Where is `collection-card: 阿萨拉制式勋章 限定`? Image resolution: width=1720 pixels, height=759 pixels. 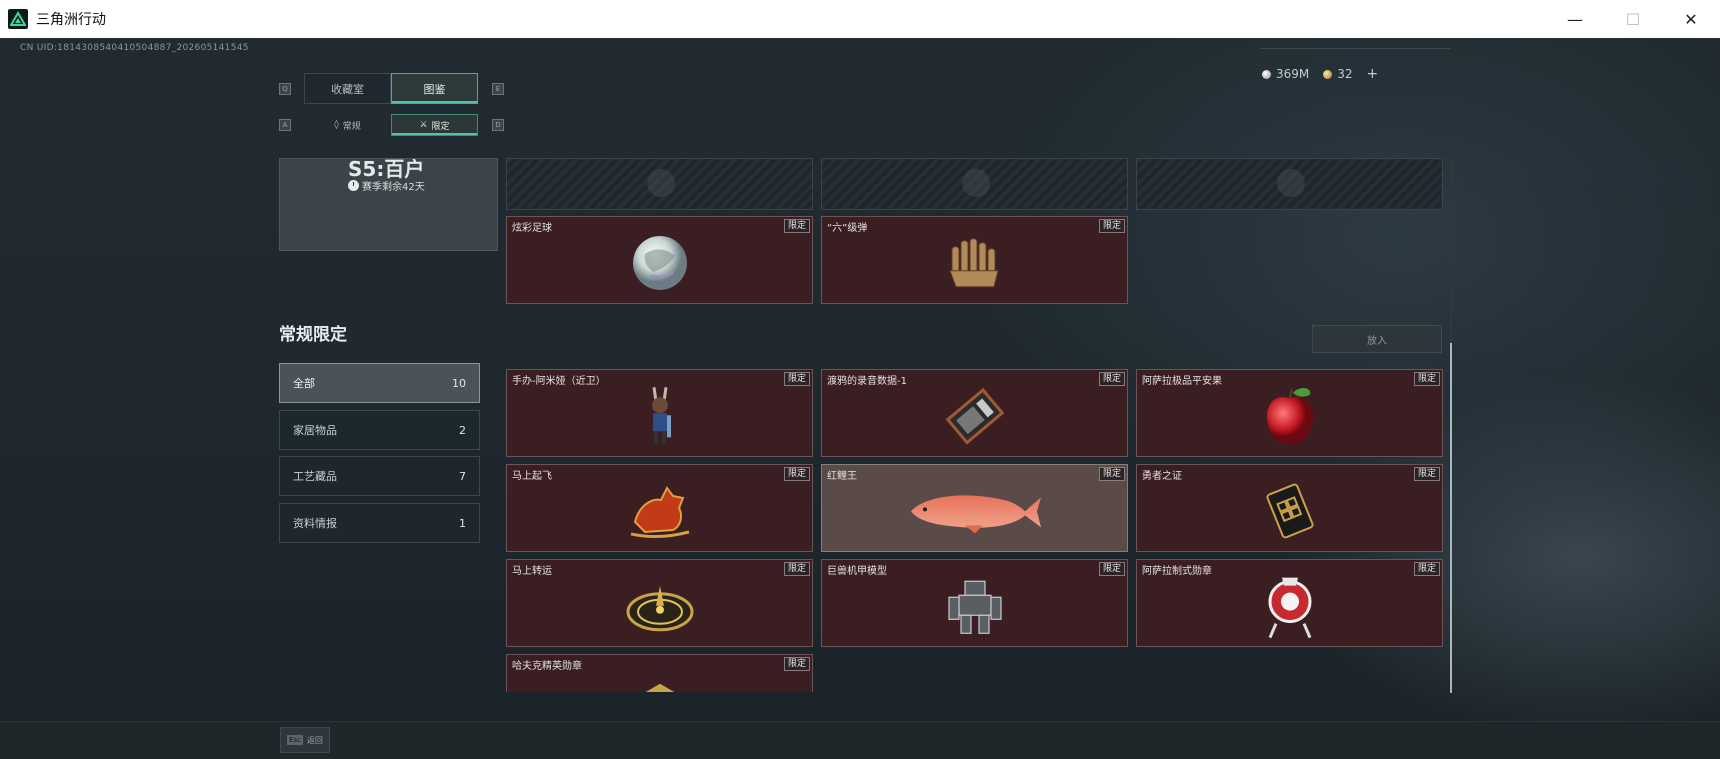 collection-card: 阿萨拉制式勋章 限定 is located at coordinates (1289, 603).